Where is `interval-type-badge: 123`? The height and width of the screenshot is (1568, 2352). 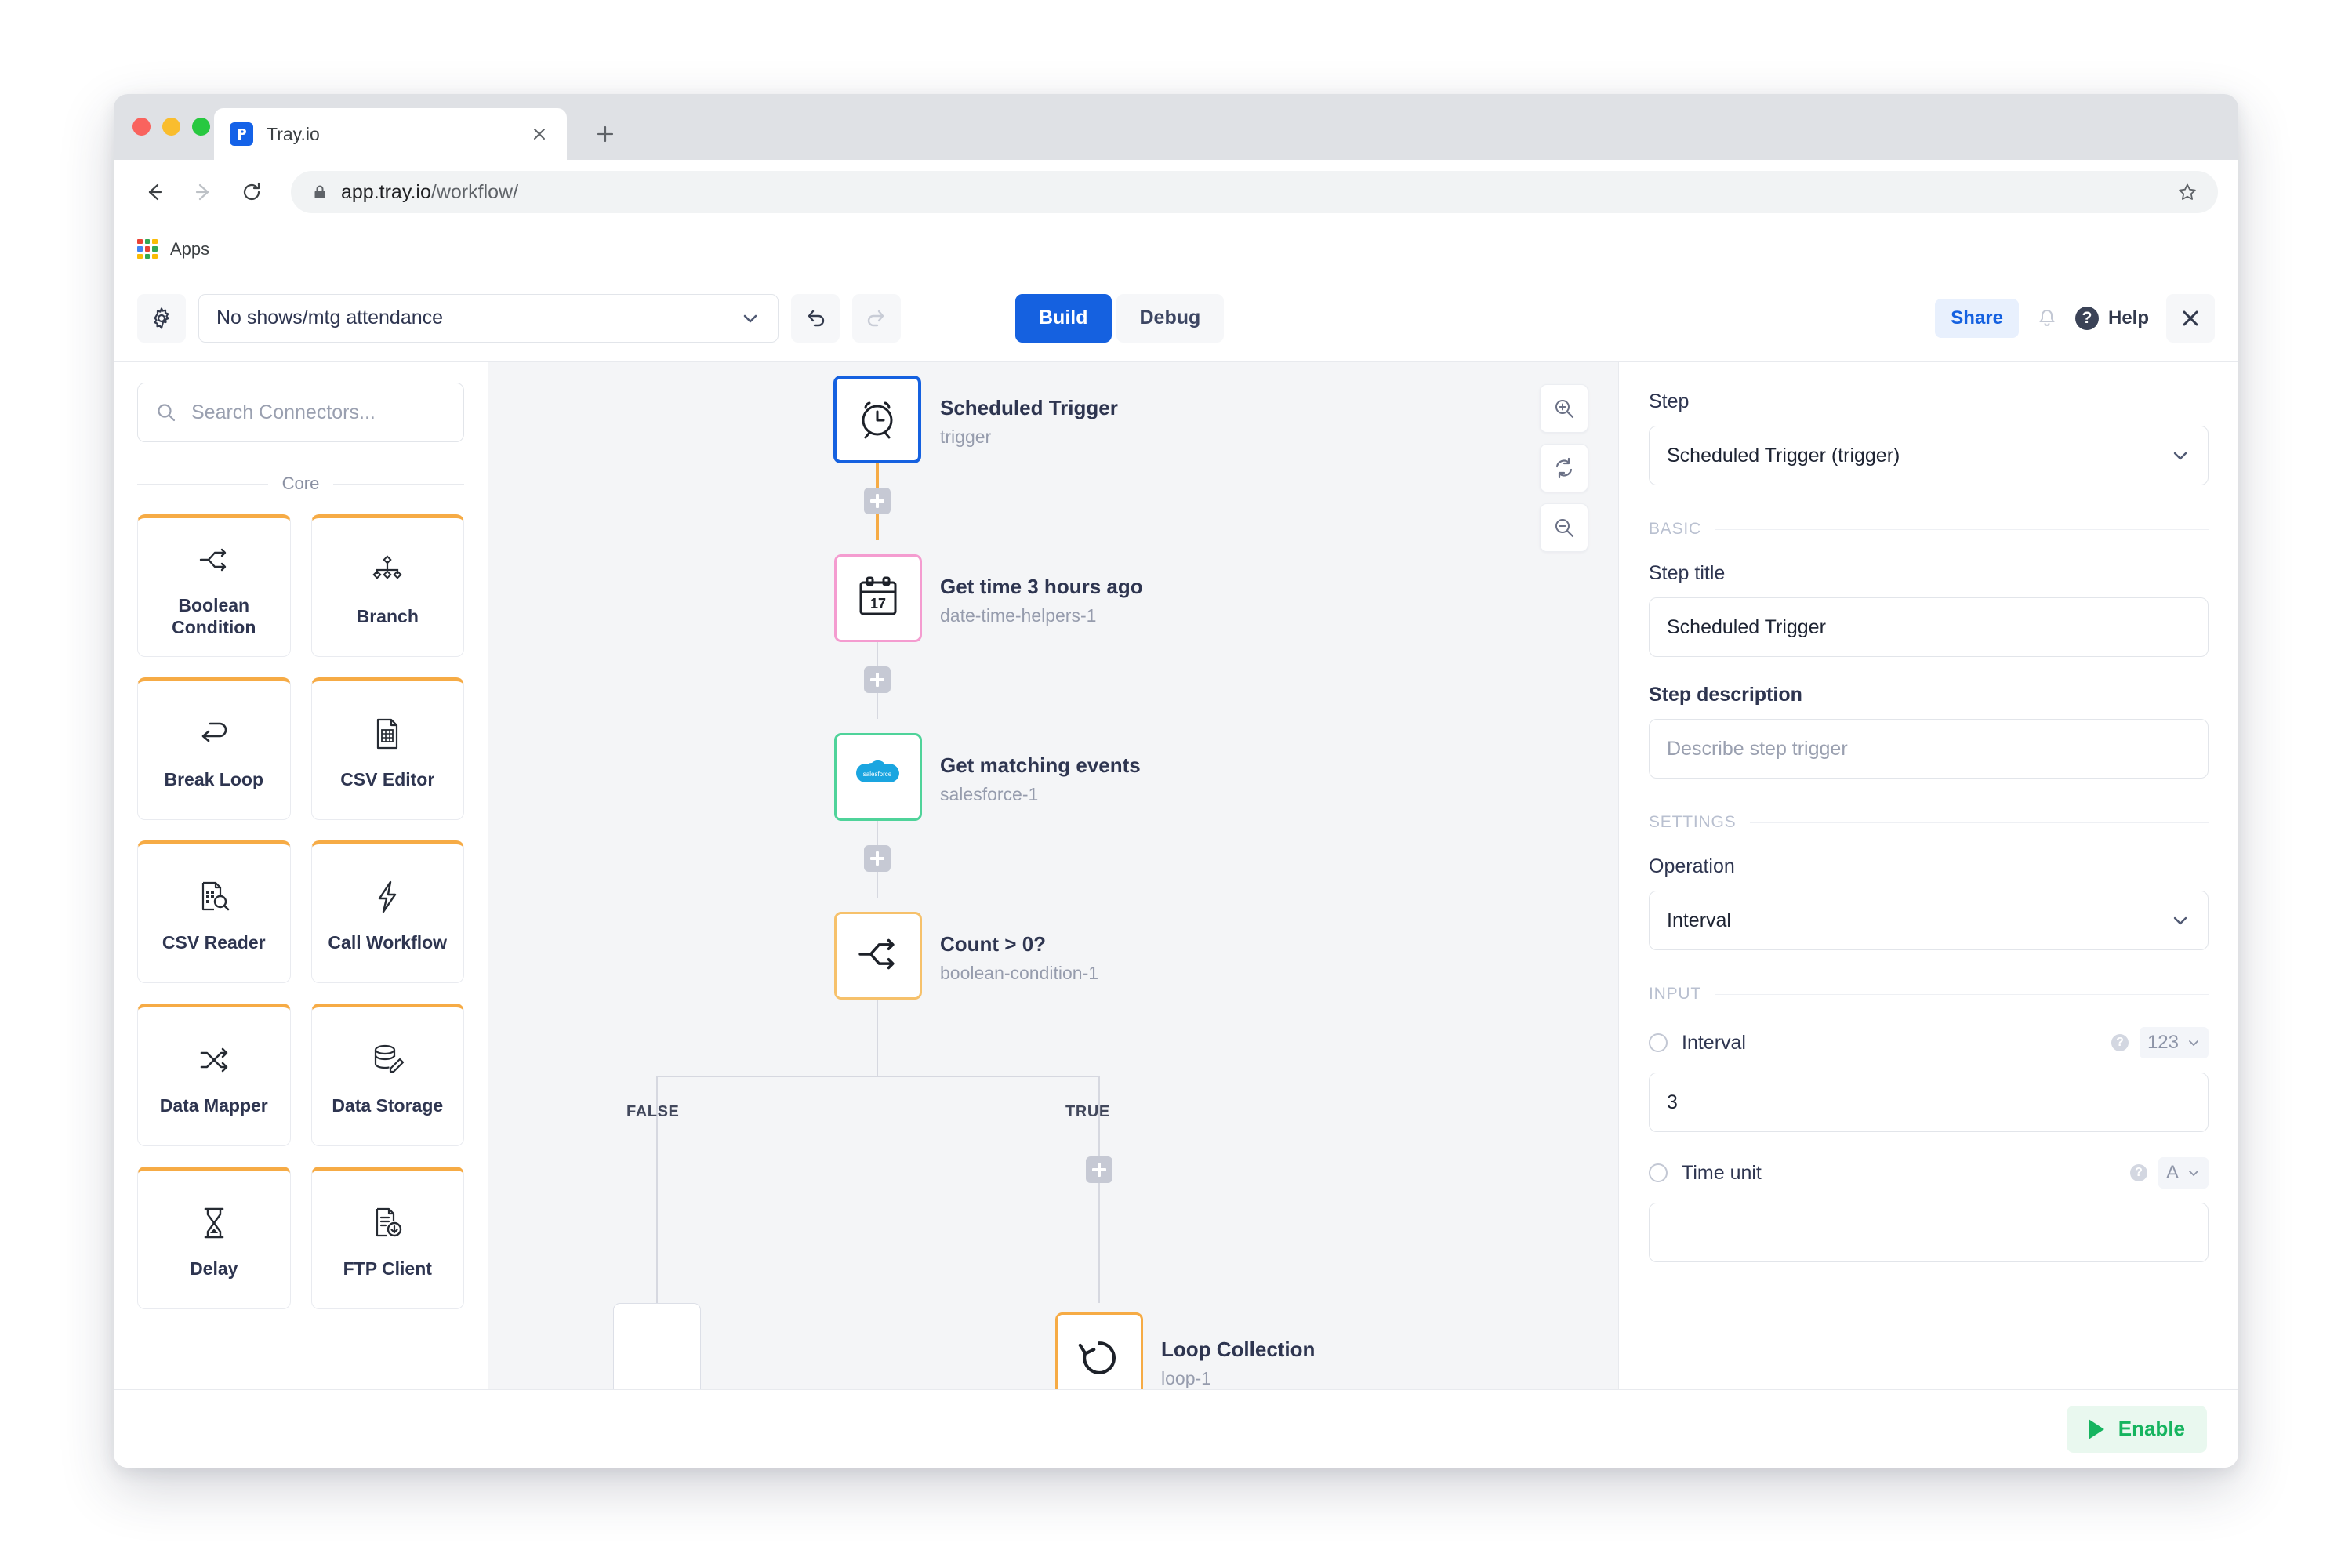
interval-type-badge: 123 is located at coordinates (2174, 1042).